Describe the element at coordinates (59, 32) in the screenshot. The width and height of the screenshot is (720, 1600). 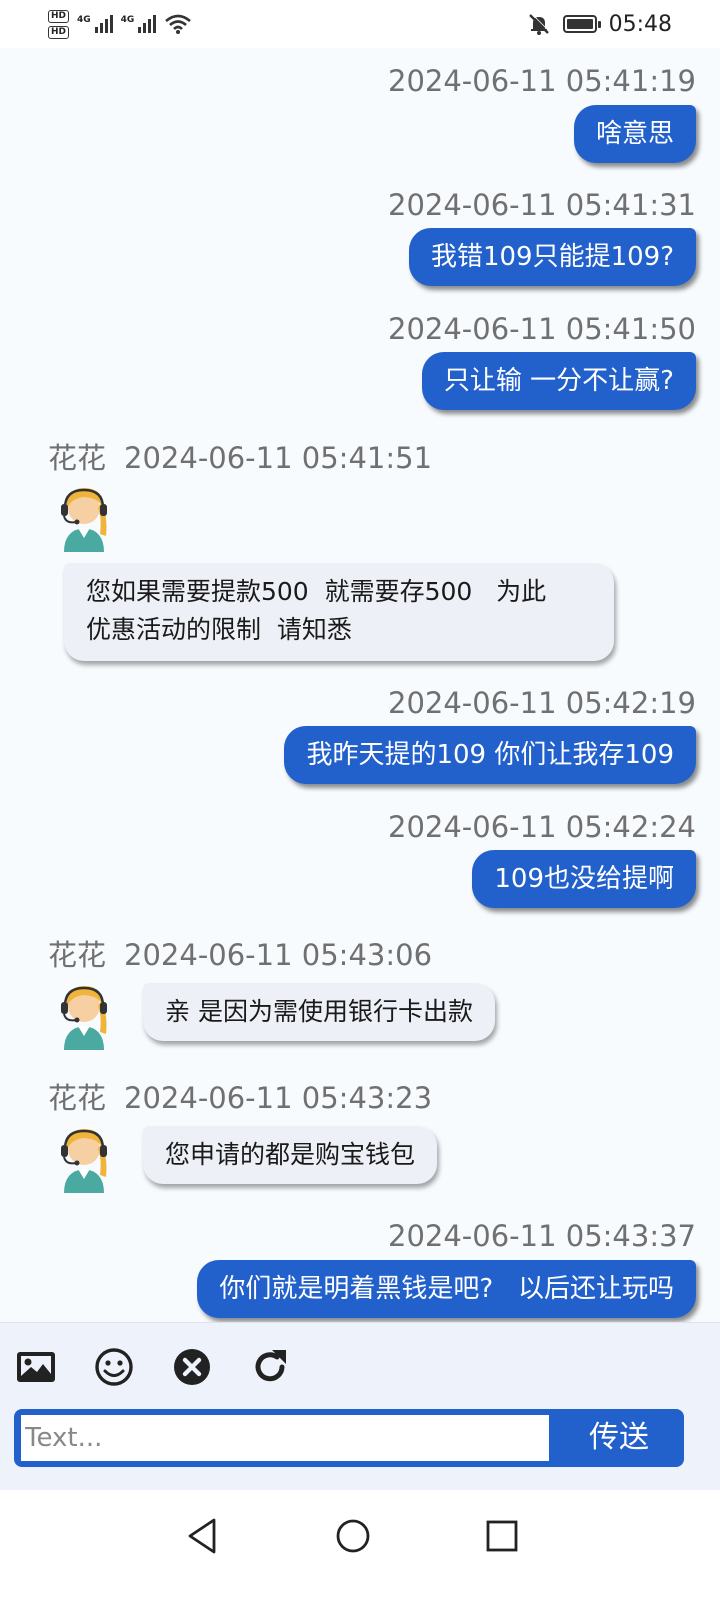
I see `hd-badge-2: HD` at that location.